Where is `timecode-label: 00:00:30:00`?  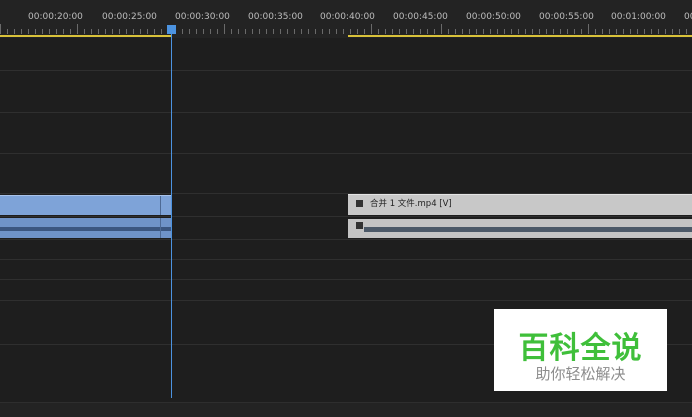 timecode-label: 00:00:30:00 is located at coordinates (202, 17).